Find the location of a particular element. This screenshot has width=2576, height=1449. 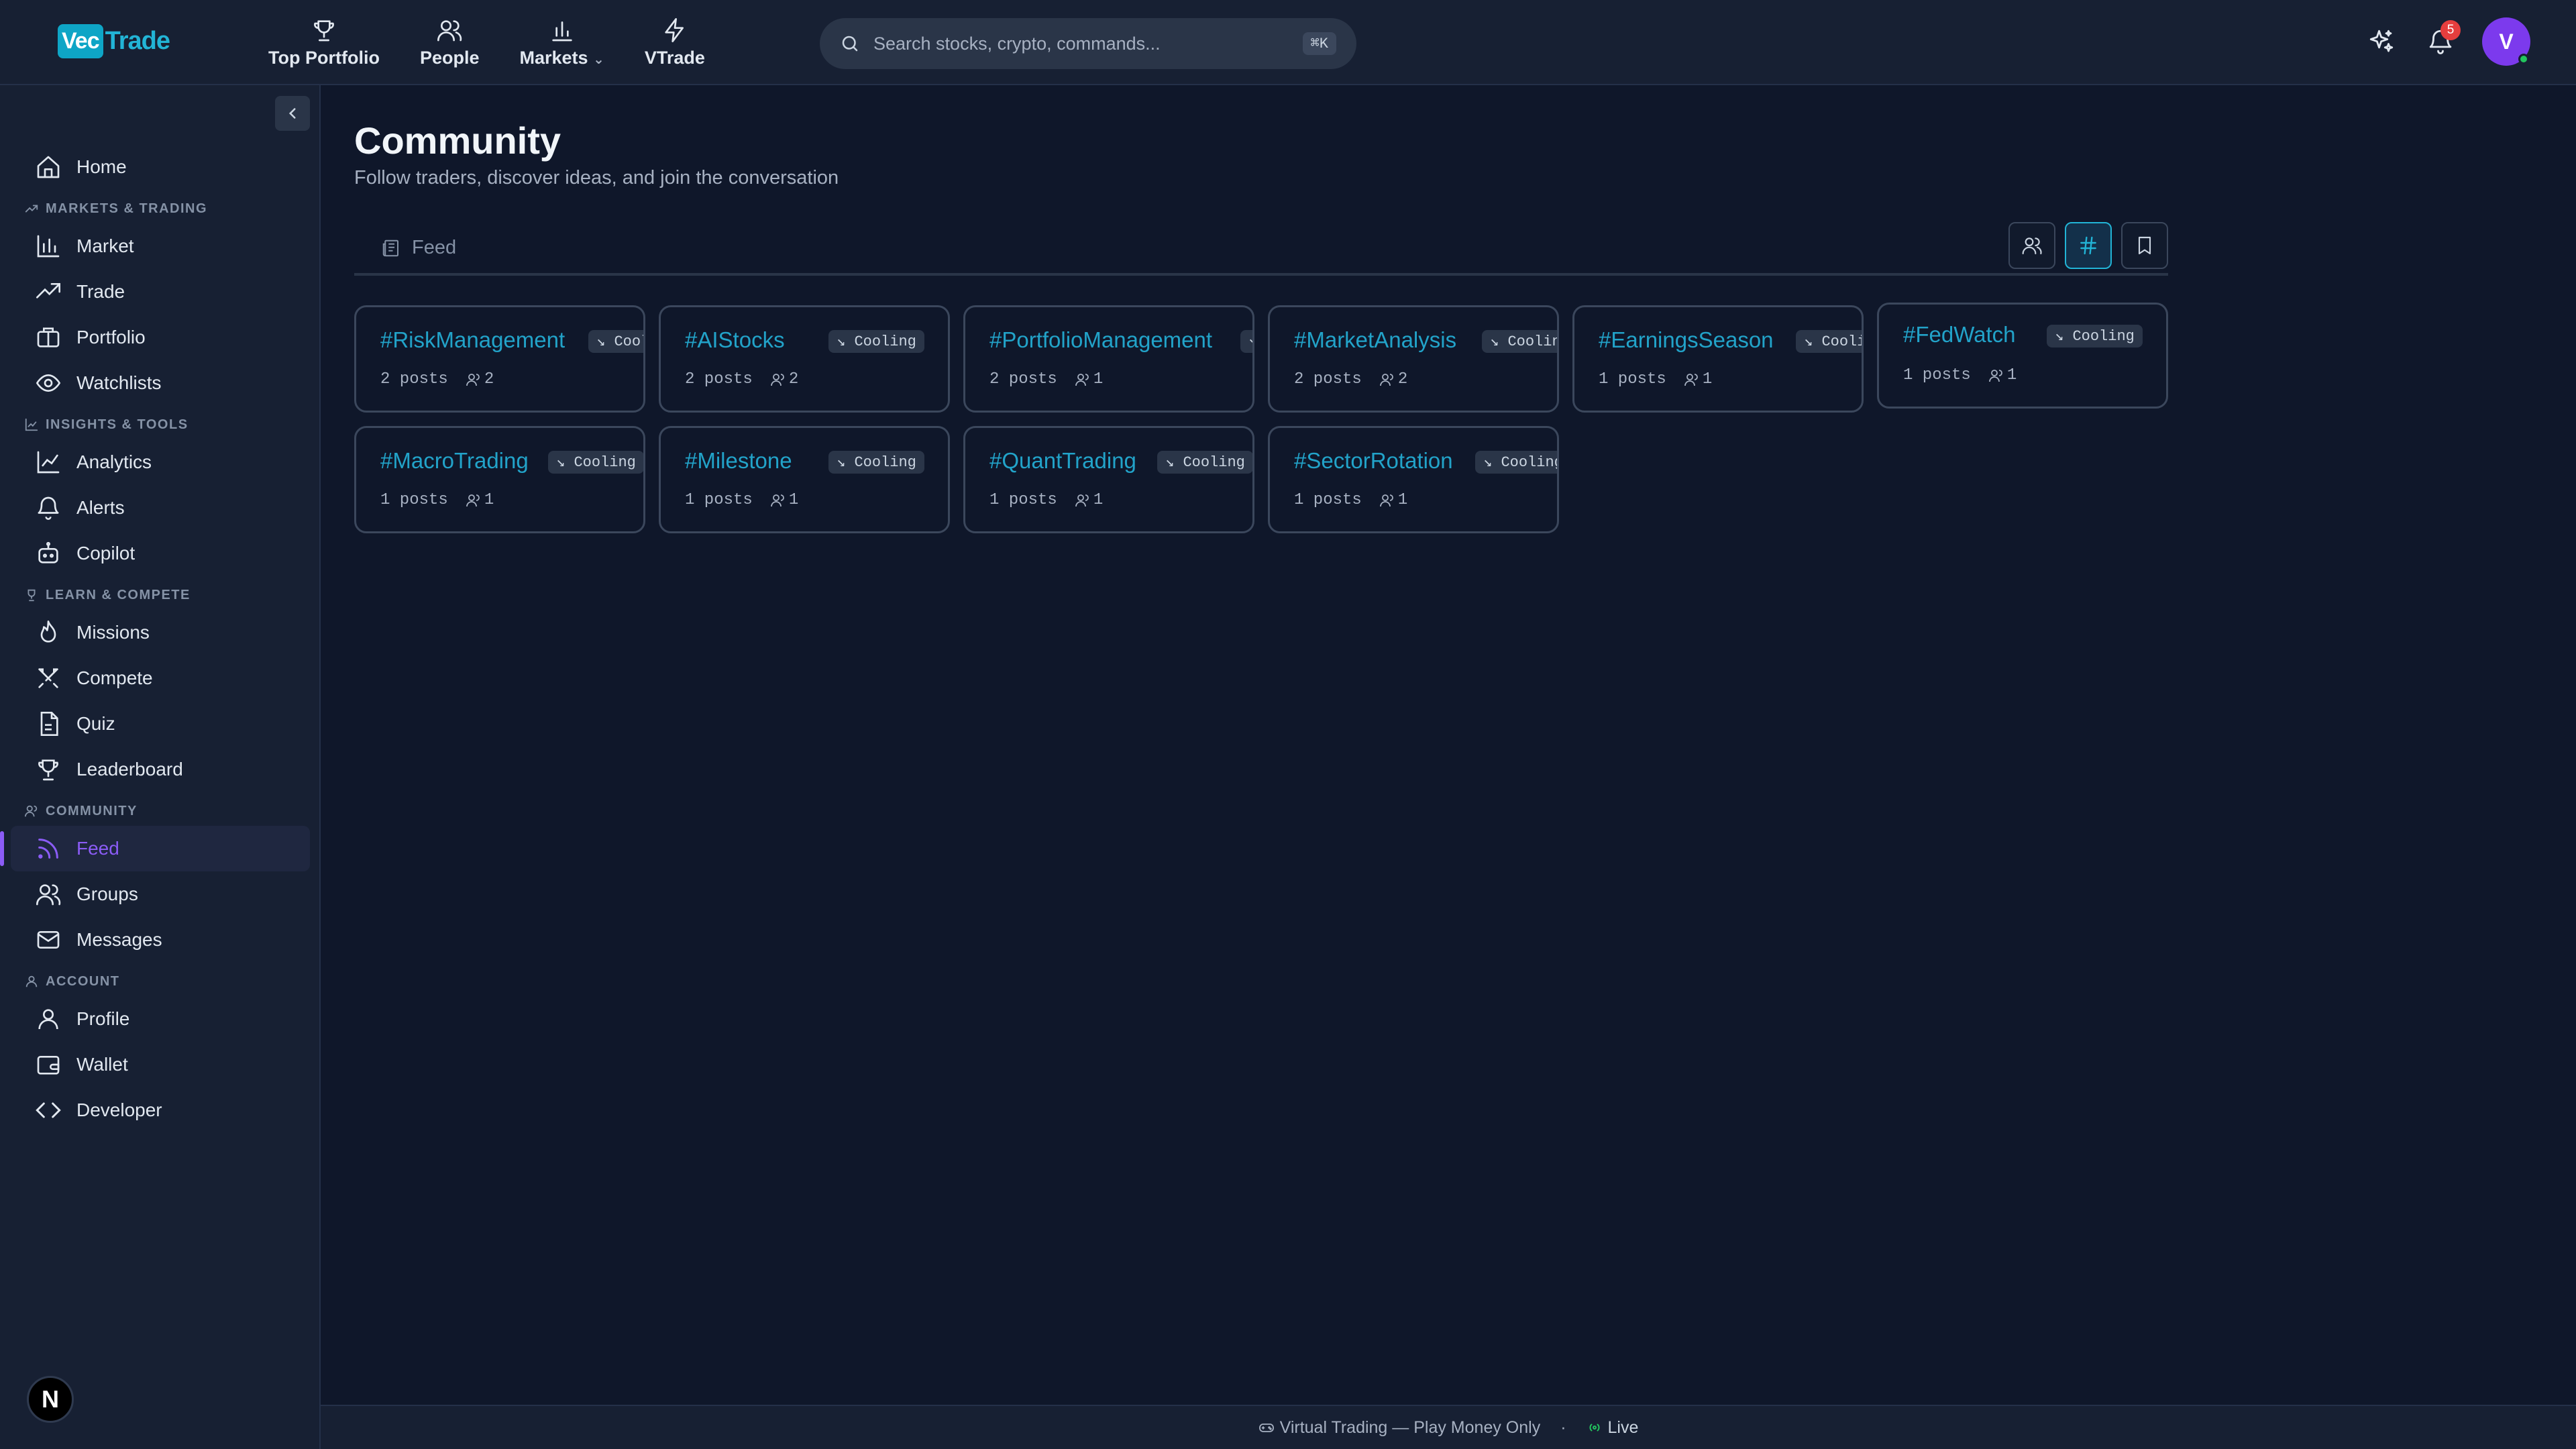

topic-tag: #MacroTrading is located at coordinates (454, 461).